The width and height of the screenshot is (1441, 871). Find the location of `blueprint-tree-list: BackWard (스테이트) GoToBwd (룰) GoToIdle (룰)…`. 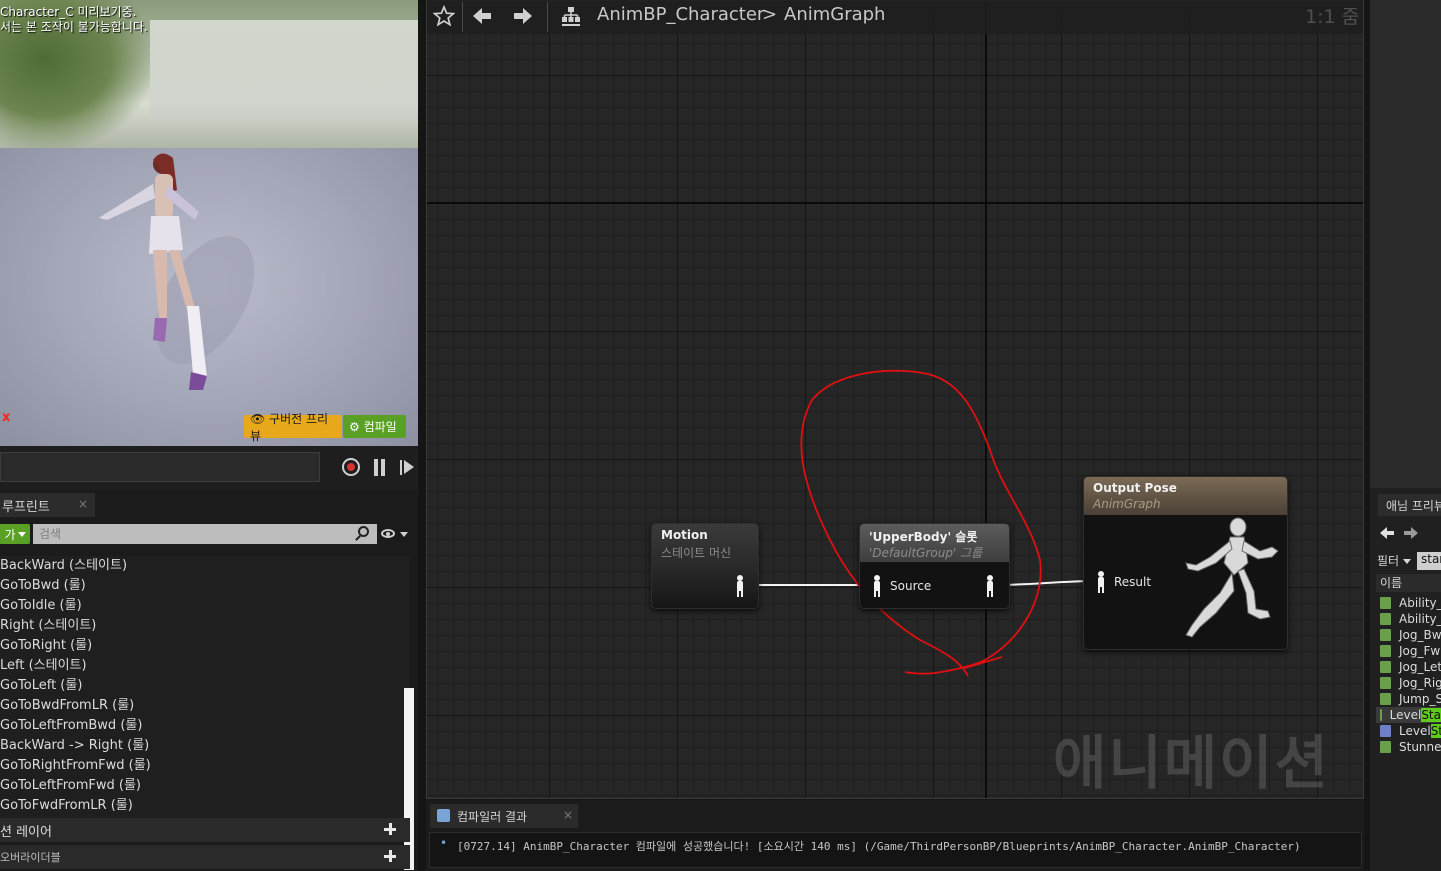

blueprint-tree-list: BackWard (스테이트) GoToBwd (룰) GoToIdle (룰)… is located at coordinates (205, 687).